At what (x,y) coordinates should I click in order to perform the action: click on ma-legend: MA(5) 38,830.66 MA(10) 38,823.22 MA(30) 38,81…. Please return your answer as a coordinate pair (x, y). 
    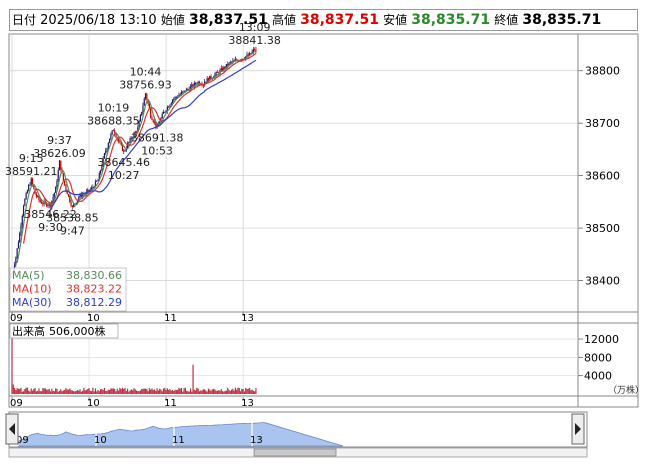
    Looking at the image, I should click on (68, 289).